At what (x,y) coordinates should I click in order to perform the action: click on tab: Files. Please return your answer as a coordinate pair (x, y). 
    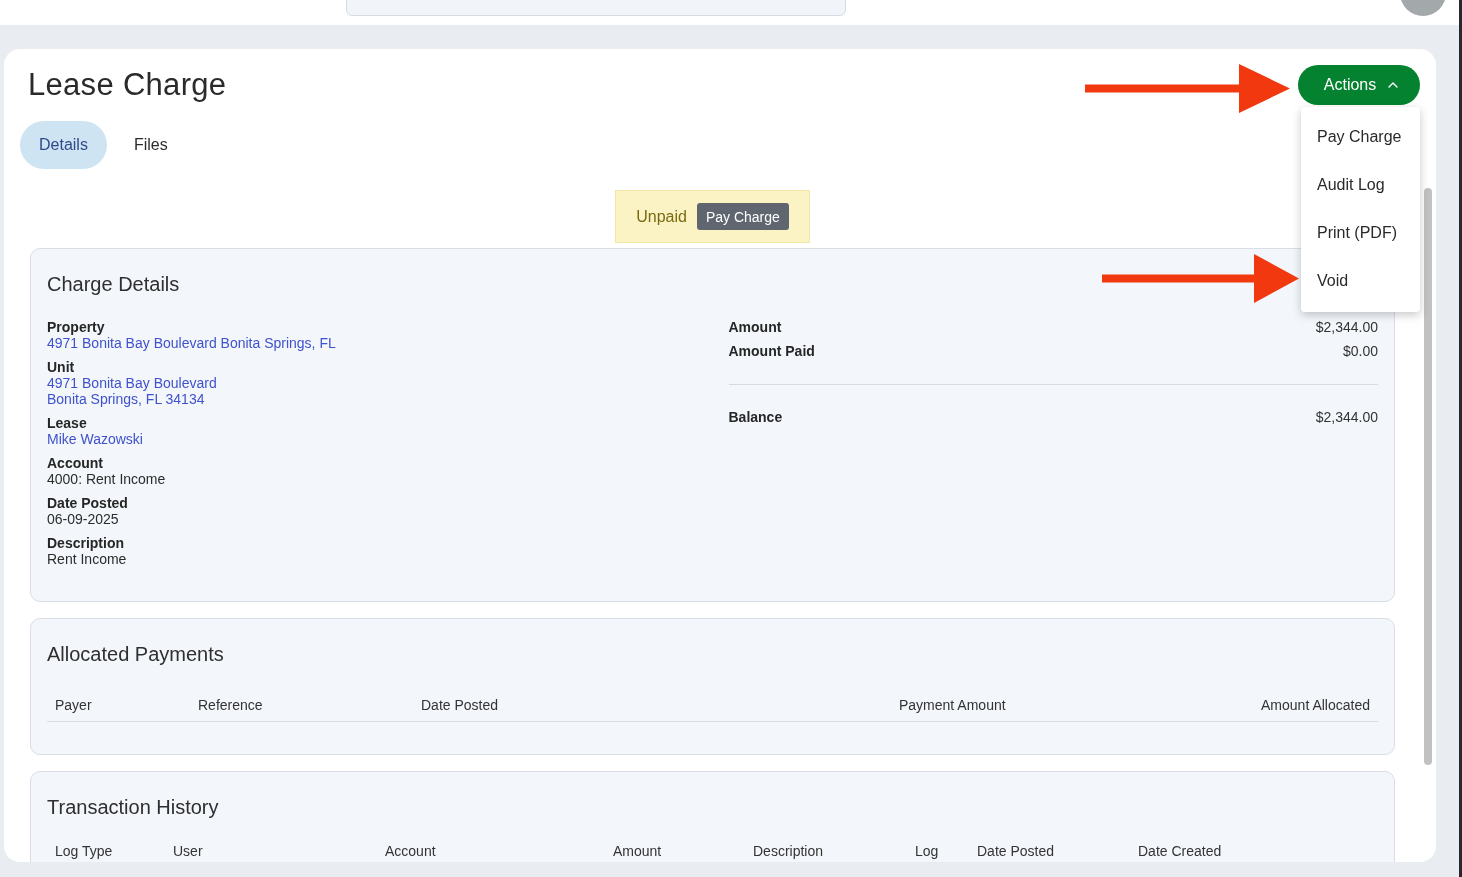
    Looking at the image, I should click on (150, 145).